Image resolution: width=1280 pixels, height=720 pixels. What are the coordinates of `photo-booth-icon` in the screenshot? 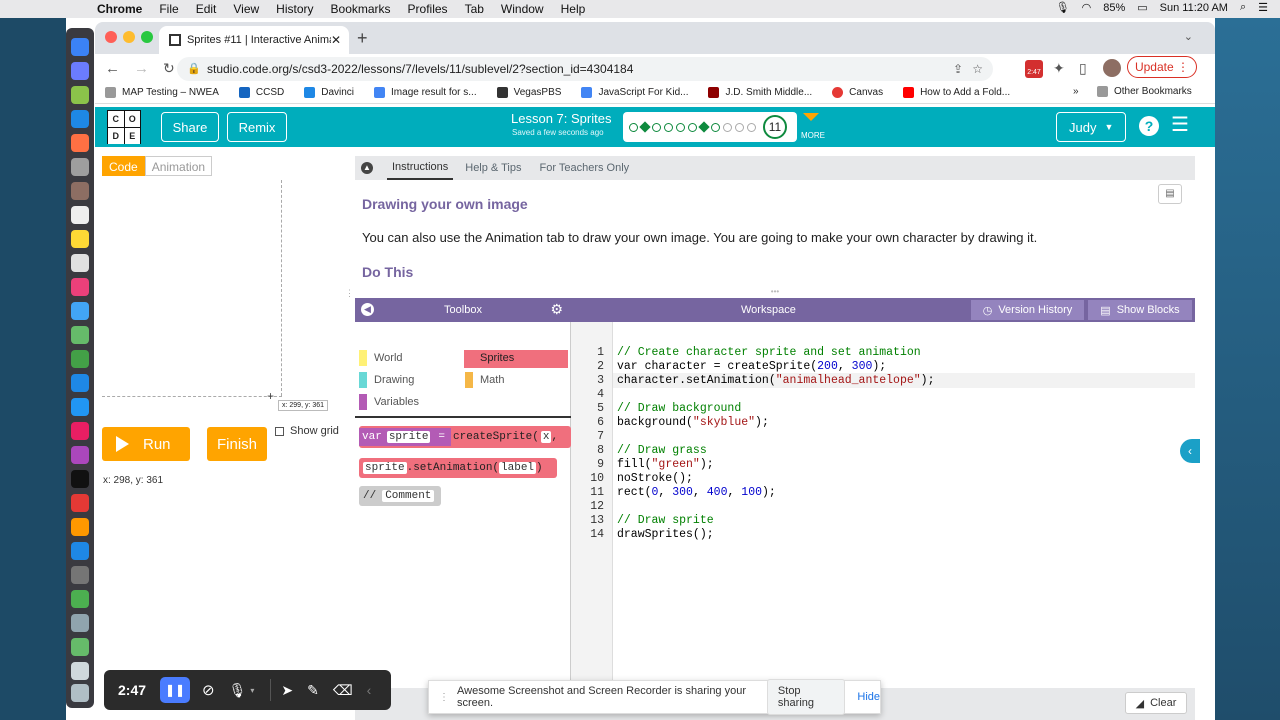 It's located at (80, 287).